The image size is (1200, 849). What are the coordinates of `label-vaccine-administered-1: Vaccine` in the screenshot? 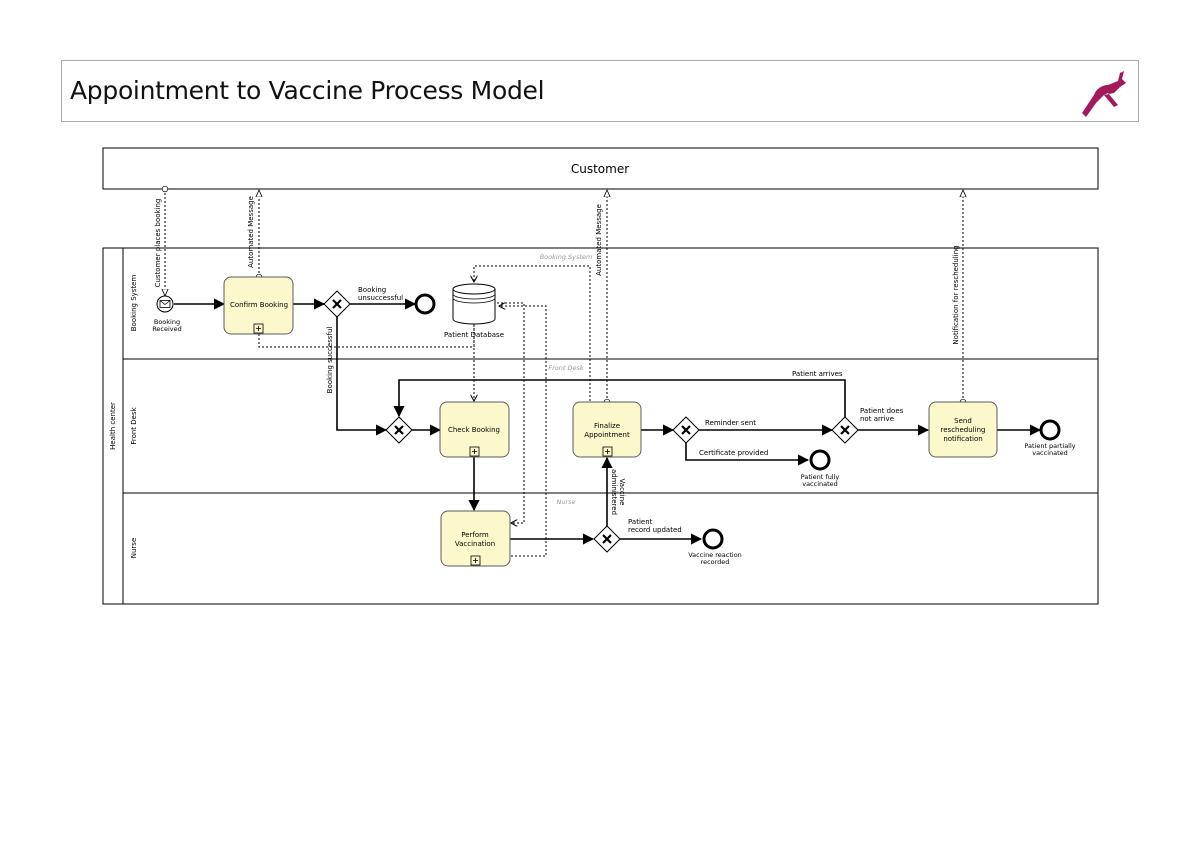 It's located at (622, 492).